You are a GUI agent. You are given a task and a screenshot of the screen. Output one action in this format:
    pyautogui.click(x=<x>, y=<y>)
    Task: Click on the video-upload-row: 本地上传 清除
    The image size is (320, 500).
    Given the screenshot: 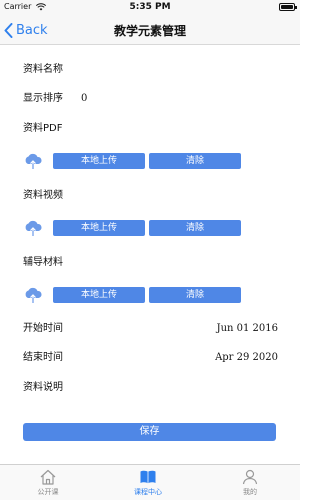 What is the action you would take?
    pyautogui.click(x=148, y=228)
    